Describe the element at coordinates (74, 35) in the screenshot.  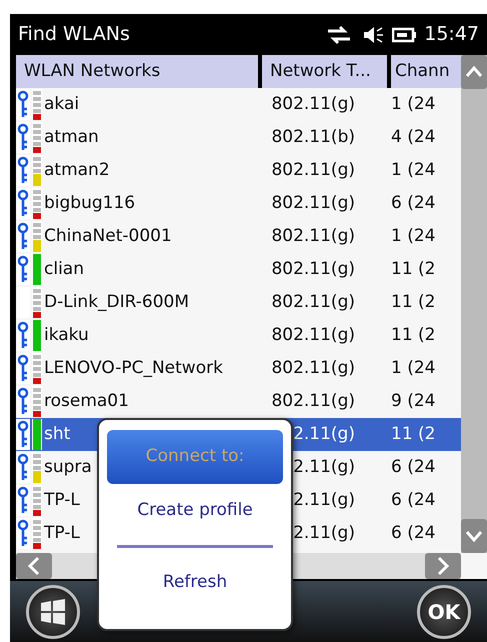
I see `window-title: Find WLANs` at that location.